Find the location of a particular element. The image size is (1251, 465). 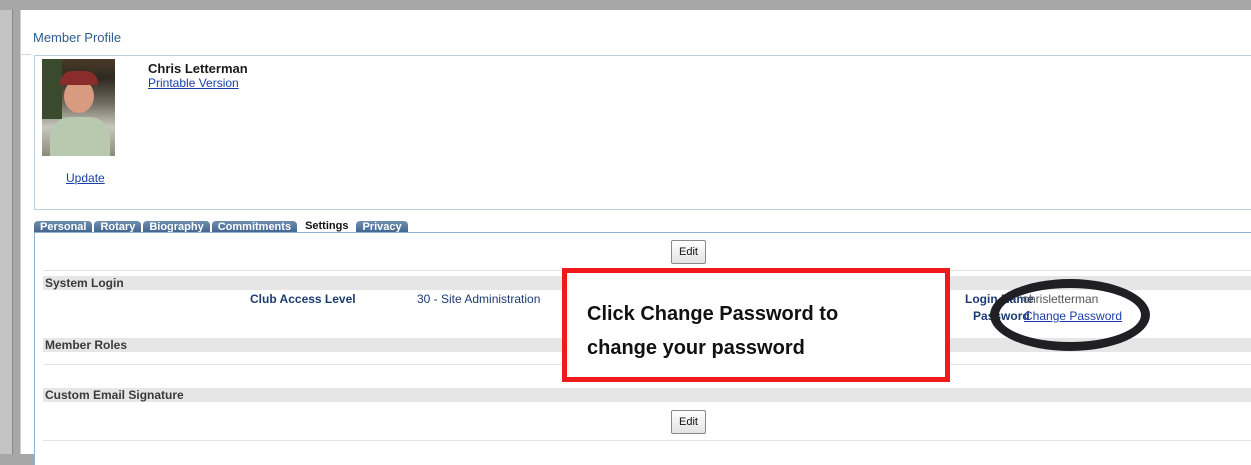

club-access-level-label: Club Access Level is located at coordinates (303, 299).